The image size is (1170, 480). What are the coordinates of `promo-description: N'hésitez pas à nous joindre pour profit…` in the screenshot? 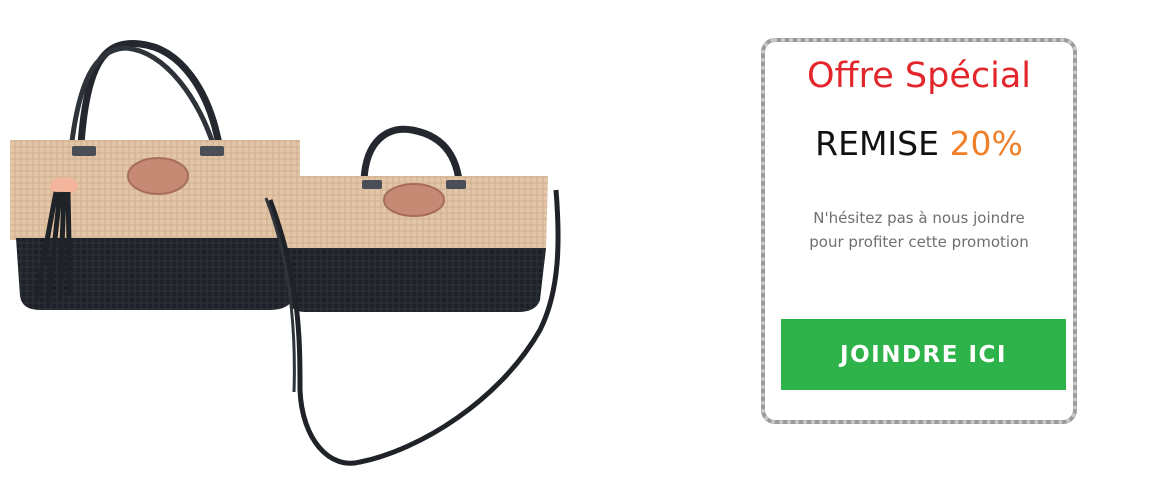 It's located at (919, 230).